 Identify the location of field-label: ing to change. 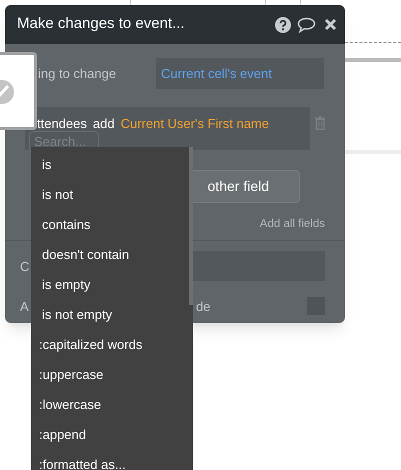
(77, 73).